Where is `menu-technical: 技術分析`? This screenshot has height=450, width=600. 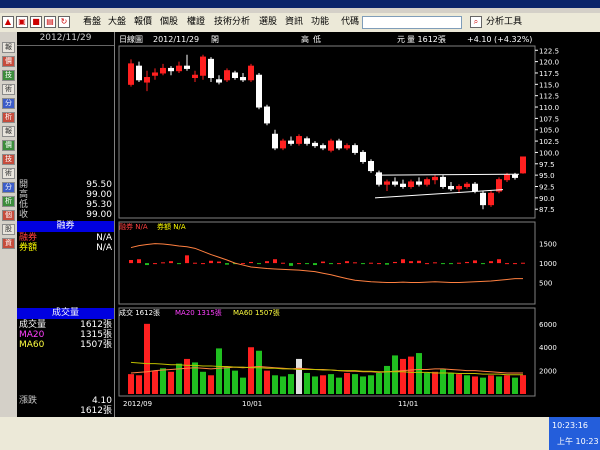 menu-technical: 技術分析 is located at coordinates (232, 22).